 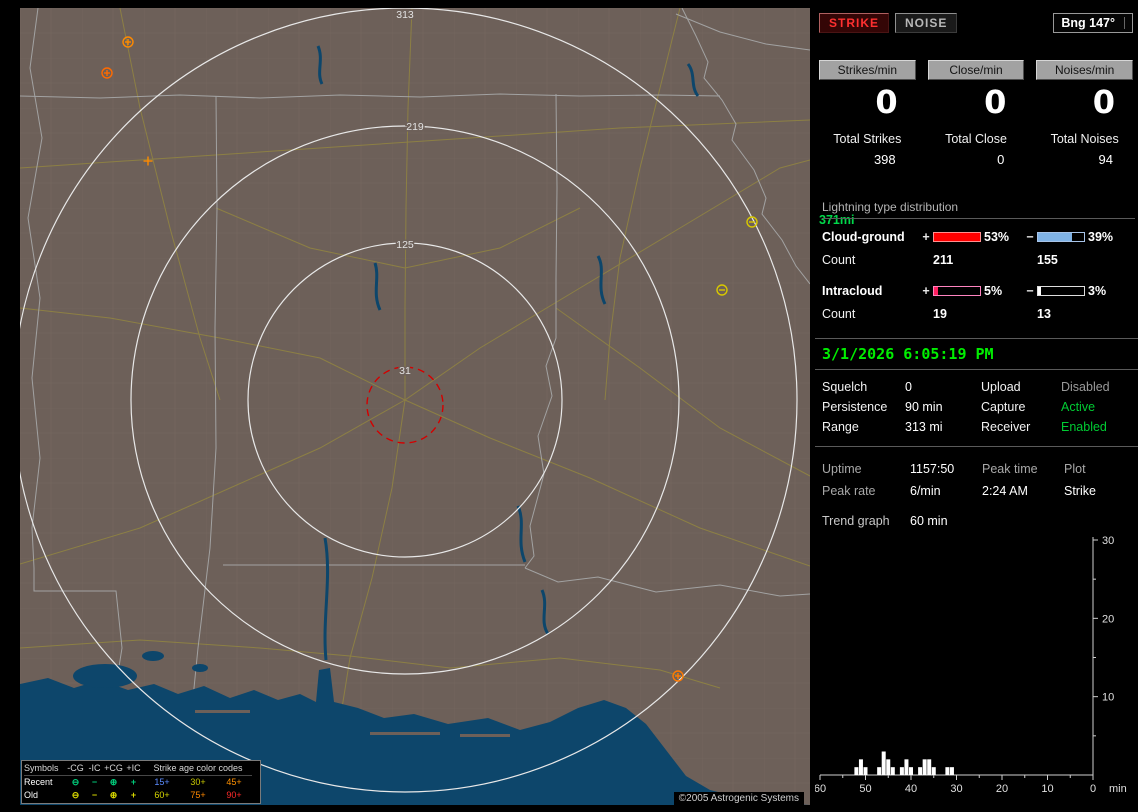 I want to click on noises-per-min-button: Noises/min, so click(x=1084, y=70).